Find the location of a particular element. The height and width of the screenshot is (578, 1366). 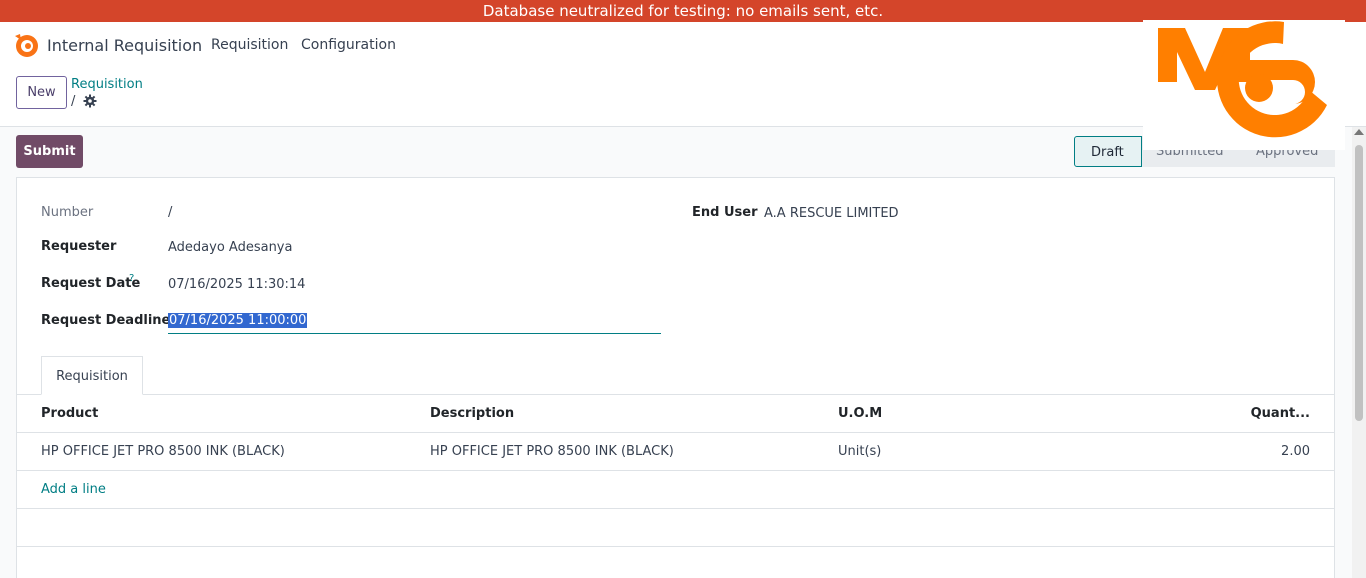

end-user-field: A.A RESCUE LIMITED is located at coordinates (831, 213).